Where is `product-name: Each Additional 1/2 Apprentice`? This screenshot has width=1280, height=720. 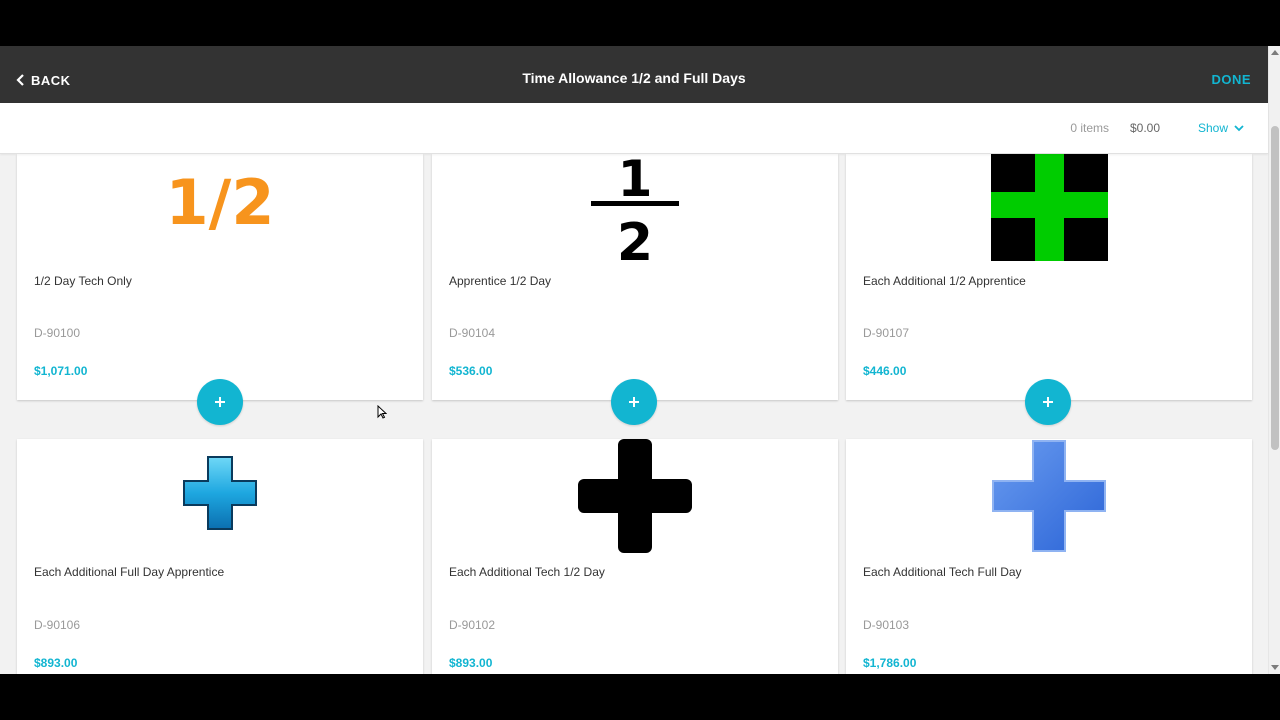 product-name: Each Additional 1/2 Apprentice is located at coordinates (944, 281).